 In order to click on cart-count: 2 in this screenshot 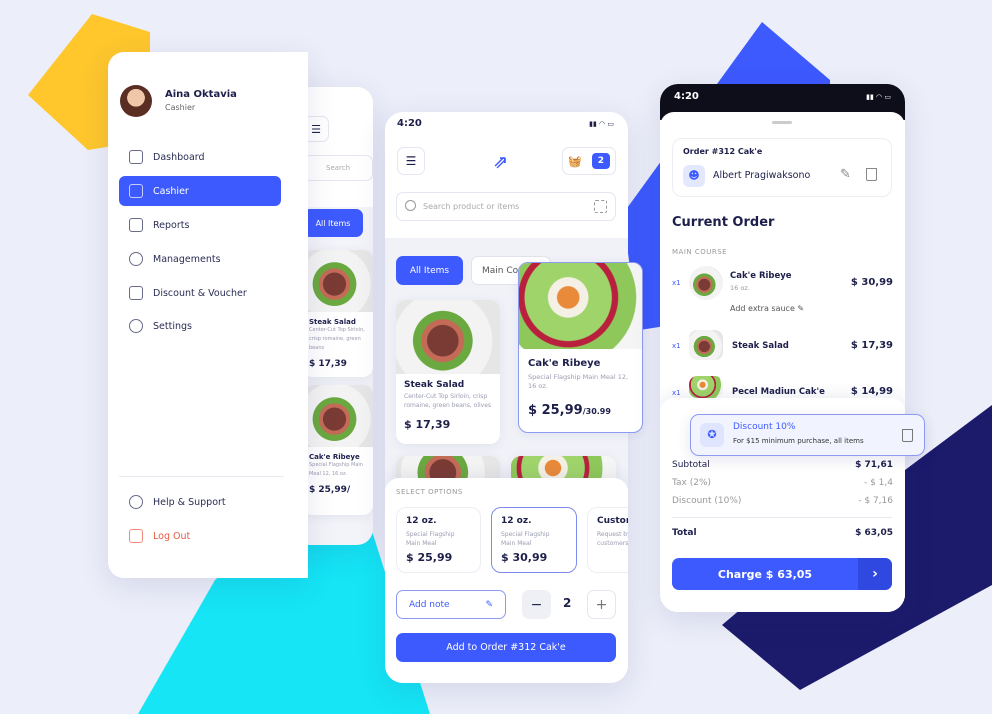, I will do `click(600, 161)`.